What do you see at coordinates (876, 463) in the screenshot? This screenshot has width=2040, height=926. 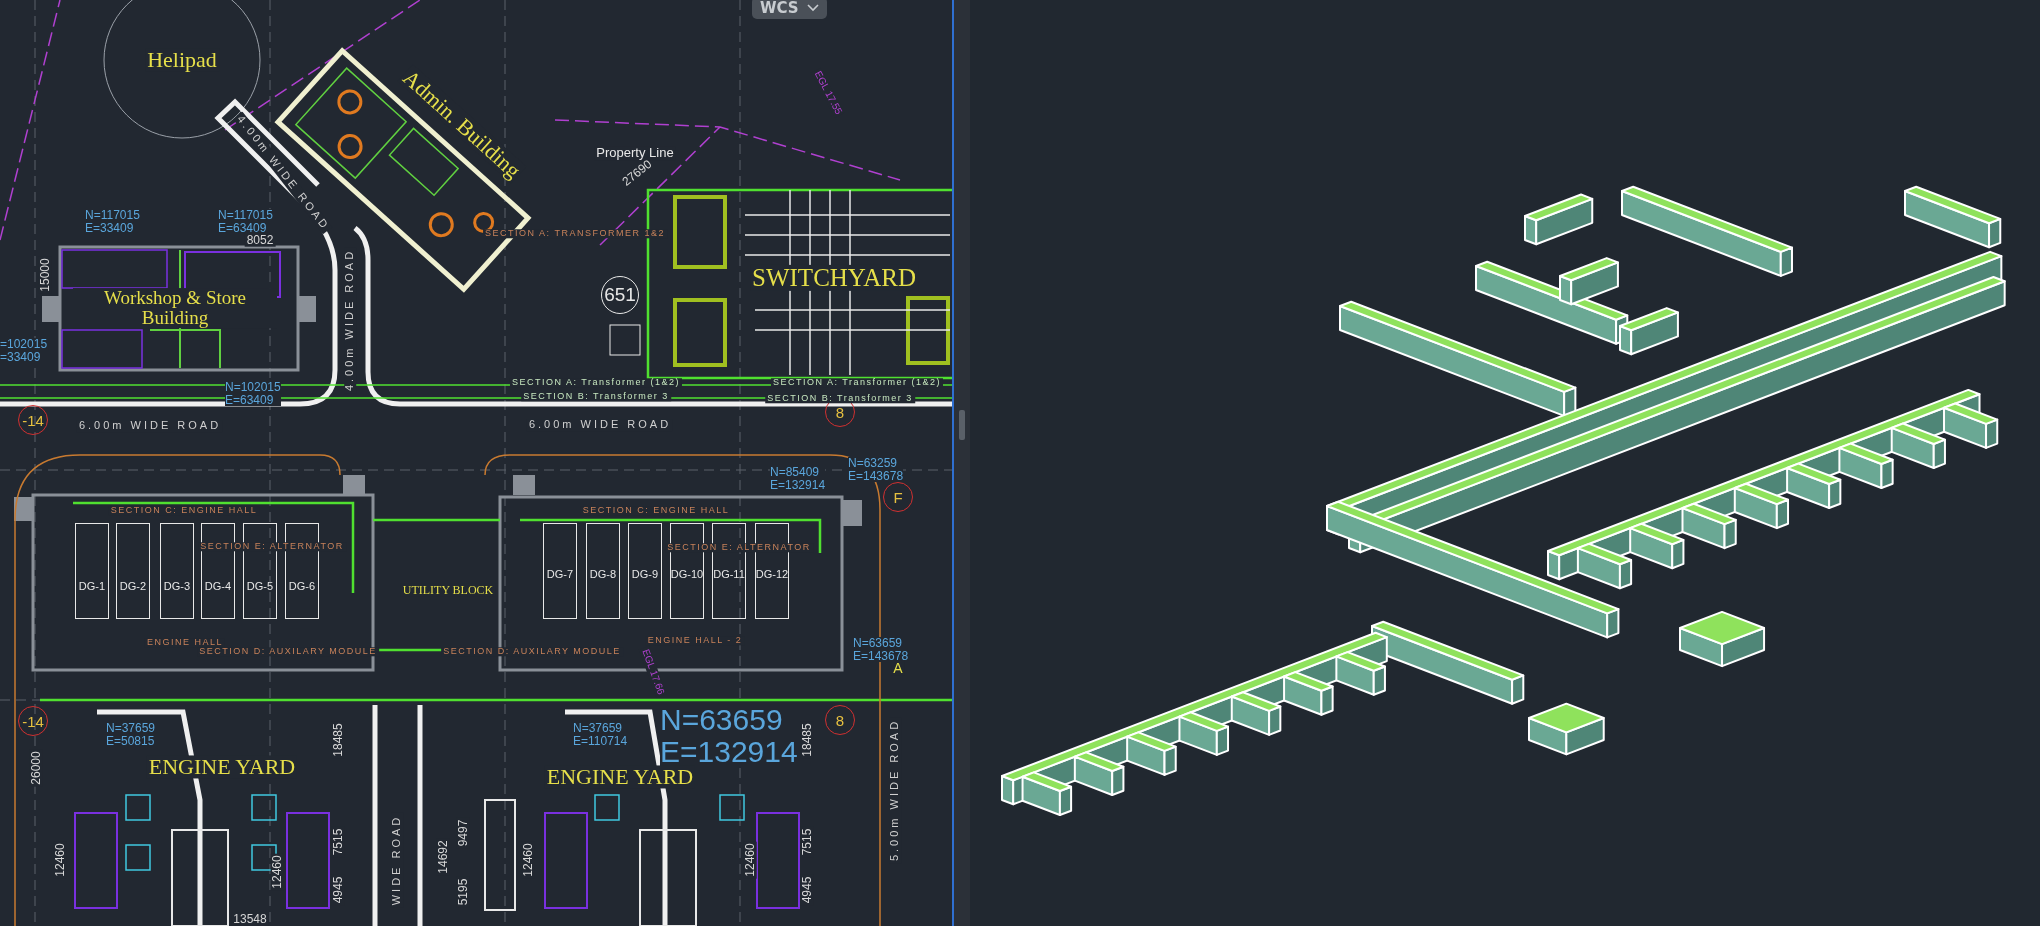 I see `north-coordinate: N=63259` at bounding box center [876, 463].